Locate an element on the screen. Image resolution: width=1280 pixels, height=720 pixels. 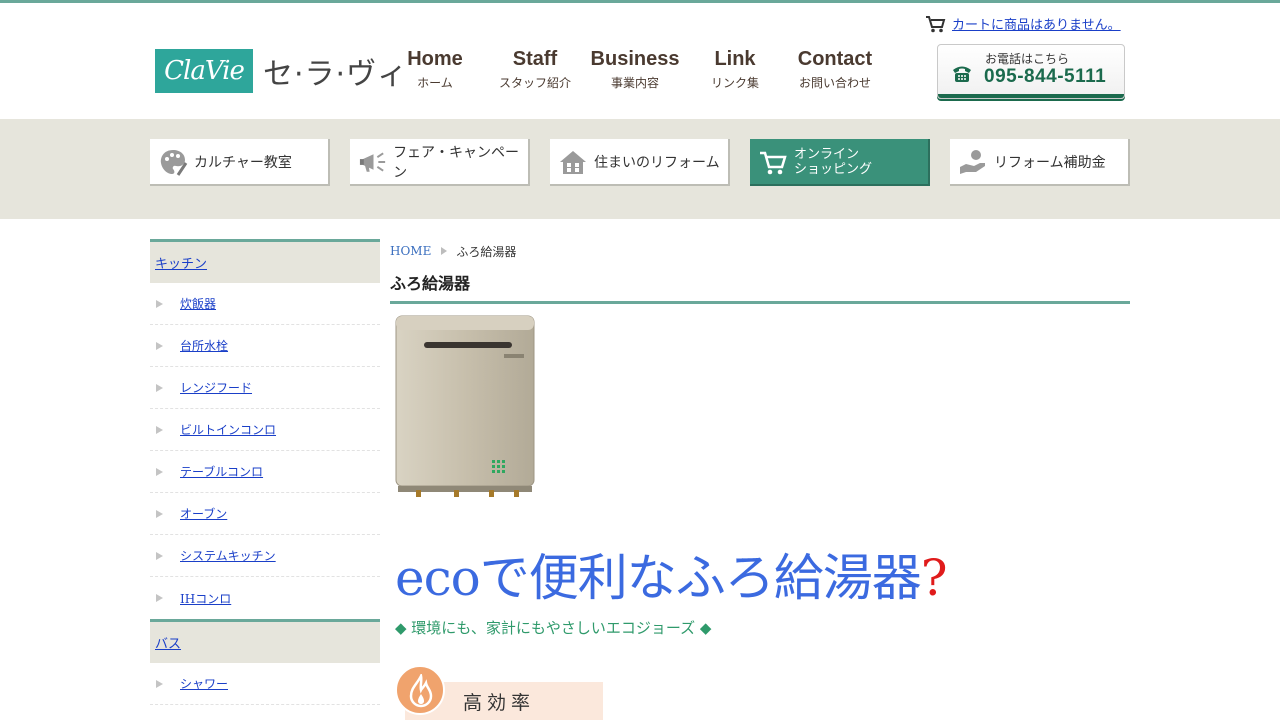
category-label: 住まいのリフォーム is located at coordinates (657, 162).